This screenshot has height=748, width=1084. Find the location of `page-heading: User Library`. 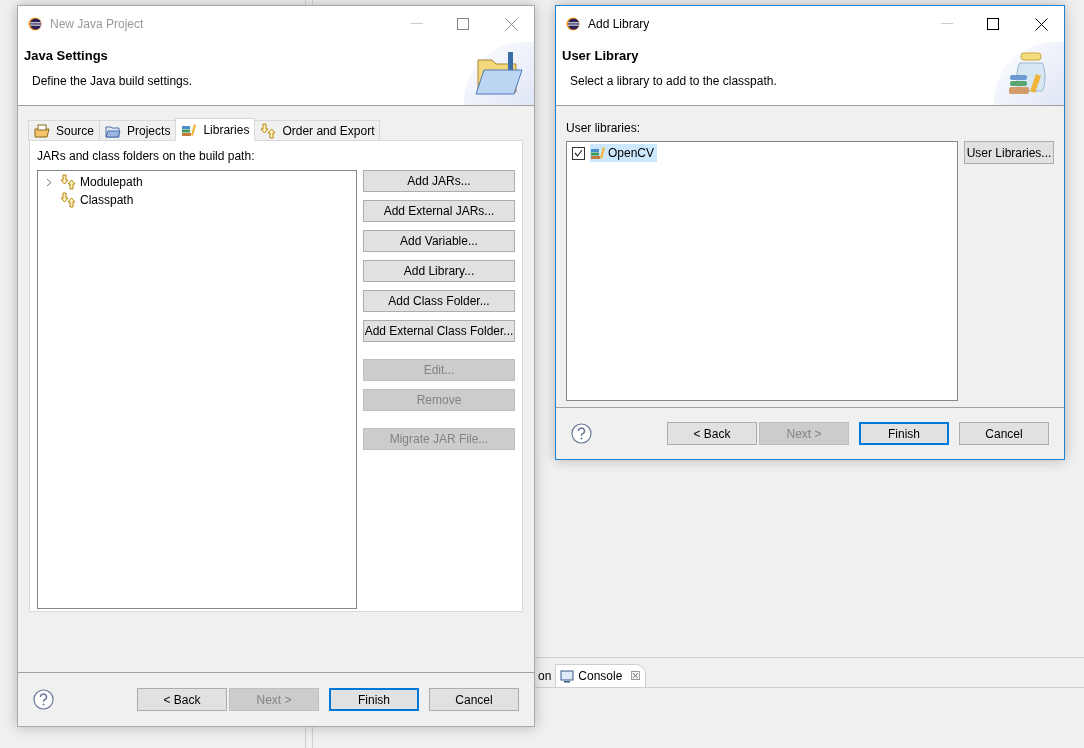

page-heading: User Library is located at coordinates (601, 56).